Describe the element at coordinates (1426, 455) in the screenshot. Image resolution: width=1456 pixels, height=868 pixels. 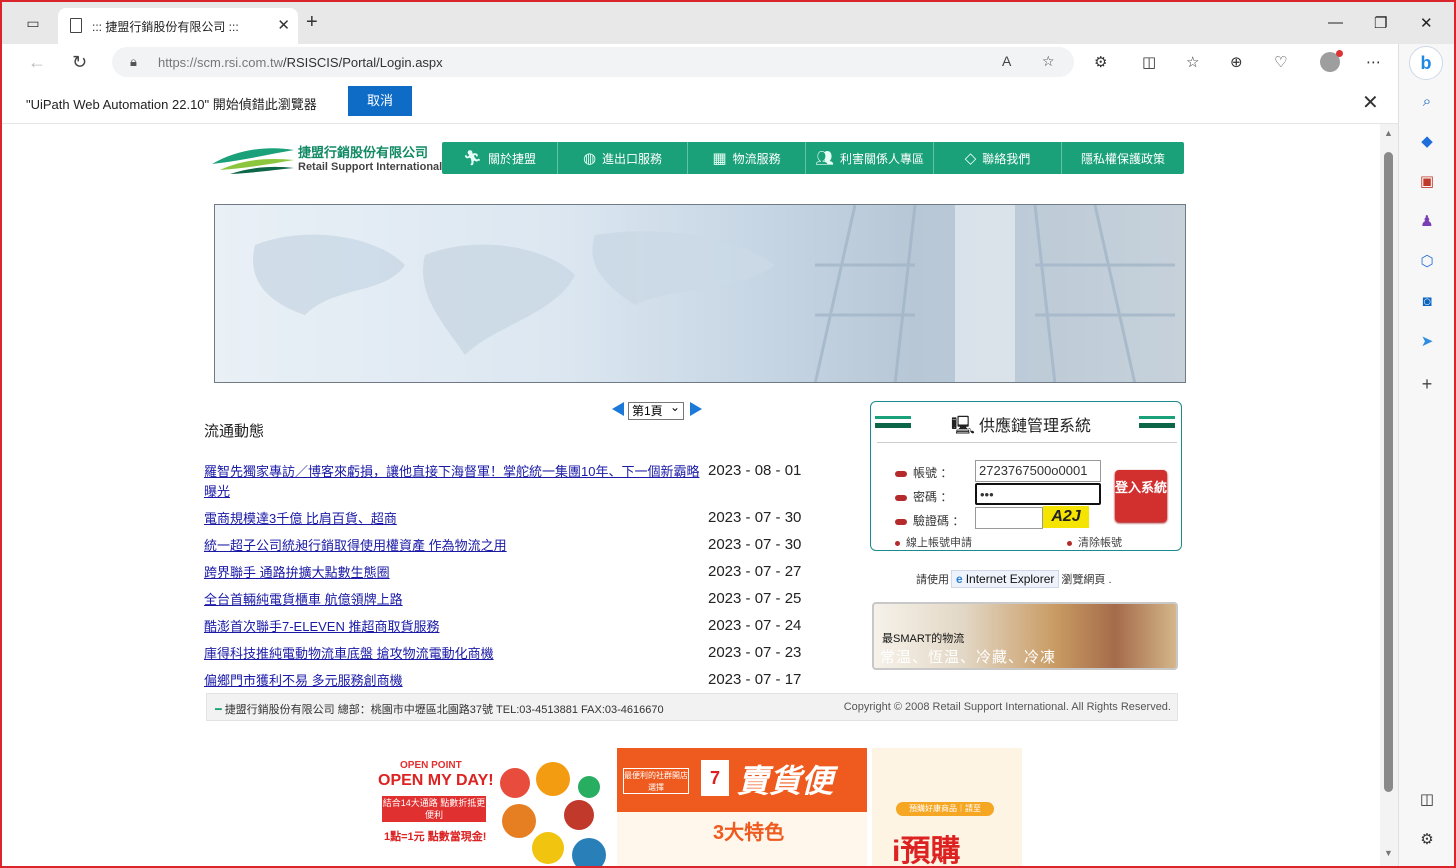
I see `edge-sidebar: b ⌕ ◆ ▣ ♟ ⬡ ◙ ➤ + ◫ ⚙` at that location.